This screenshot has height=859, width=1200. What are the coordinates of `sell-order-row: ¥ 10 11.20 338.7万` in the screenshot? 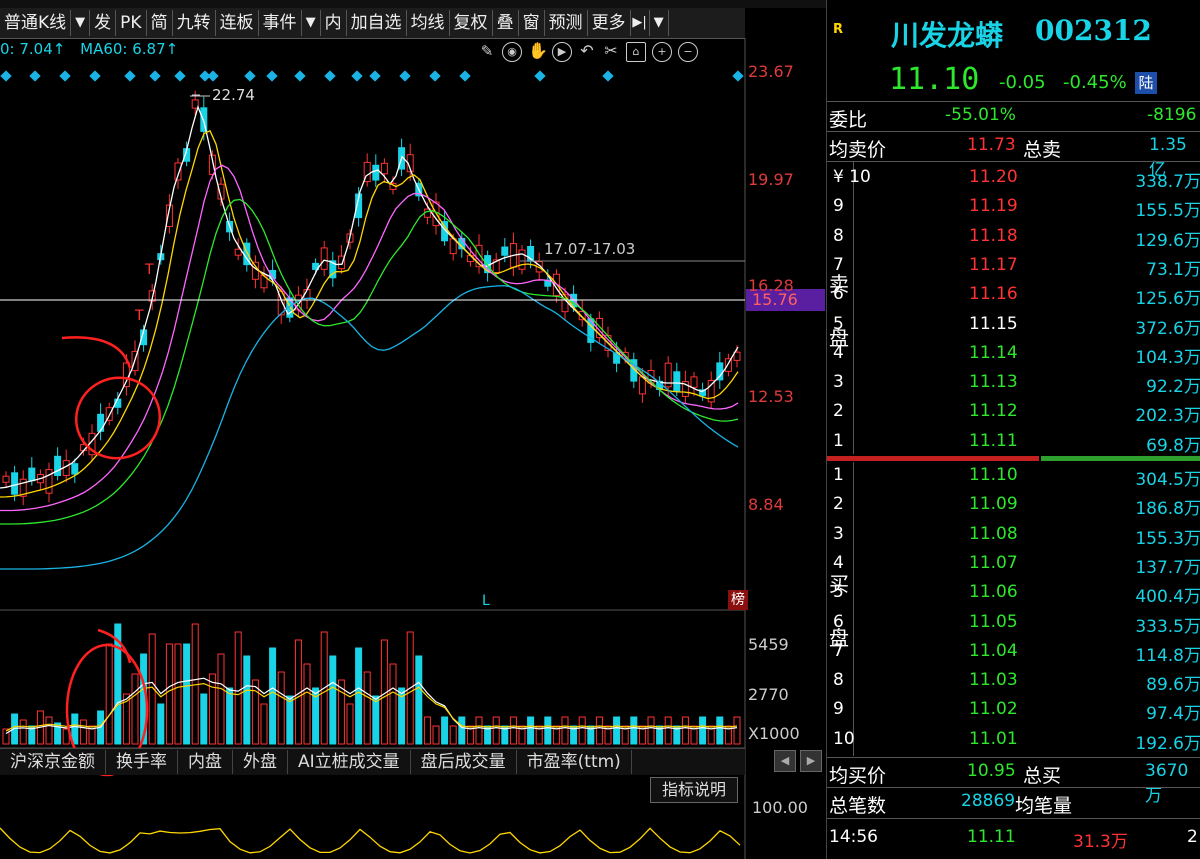 It's located at (1013, 178).